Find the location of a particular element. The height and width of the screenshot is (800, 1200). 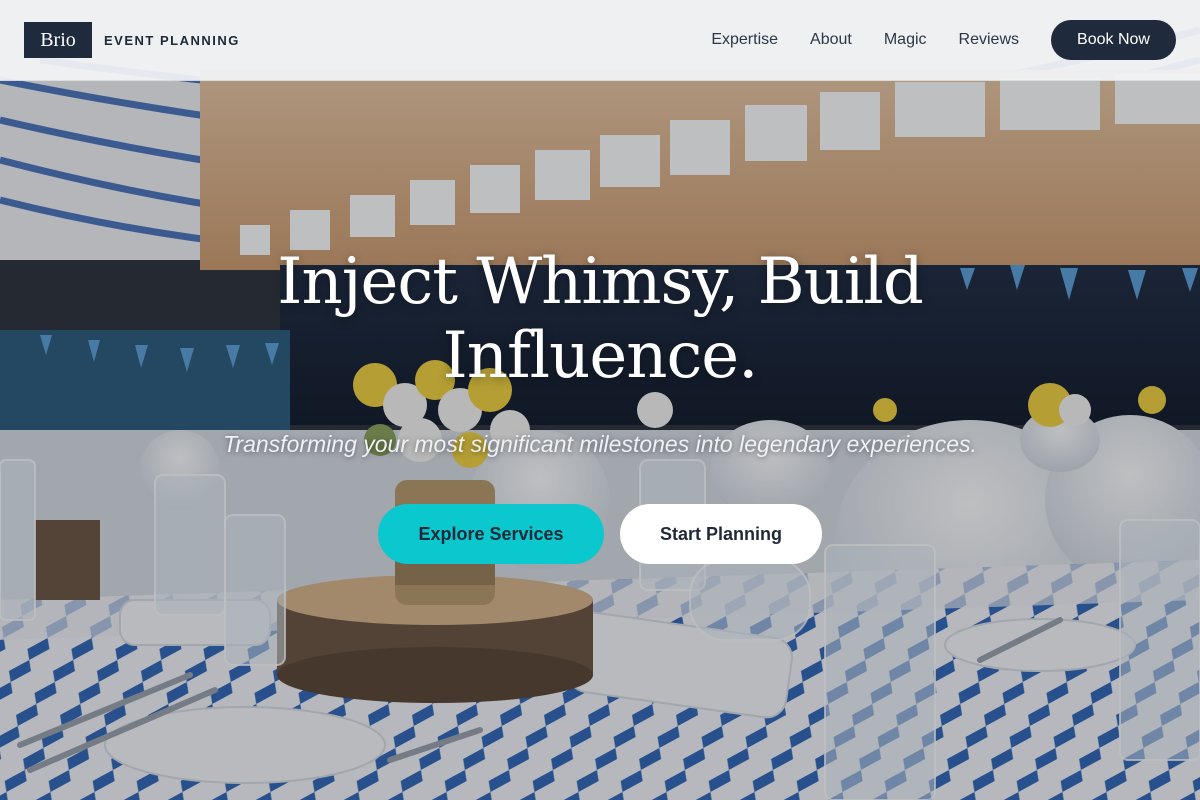

brio-logo: Brio is located at coordinates (58, 40).